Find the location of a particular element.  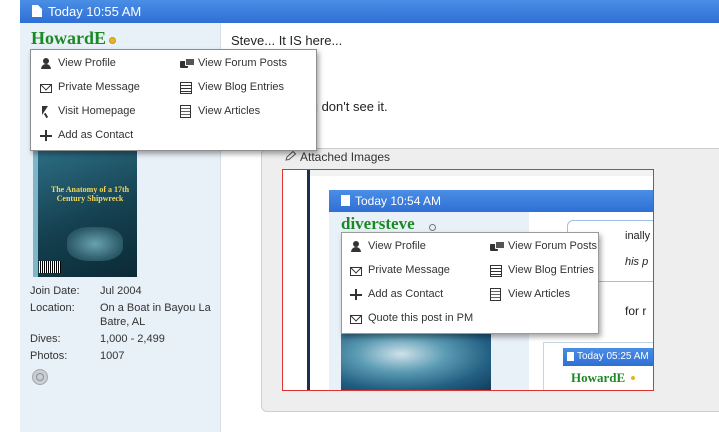

thumb-online-icon is located at coordinates (432, 227).